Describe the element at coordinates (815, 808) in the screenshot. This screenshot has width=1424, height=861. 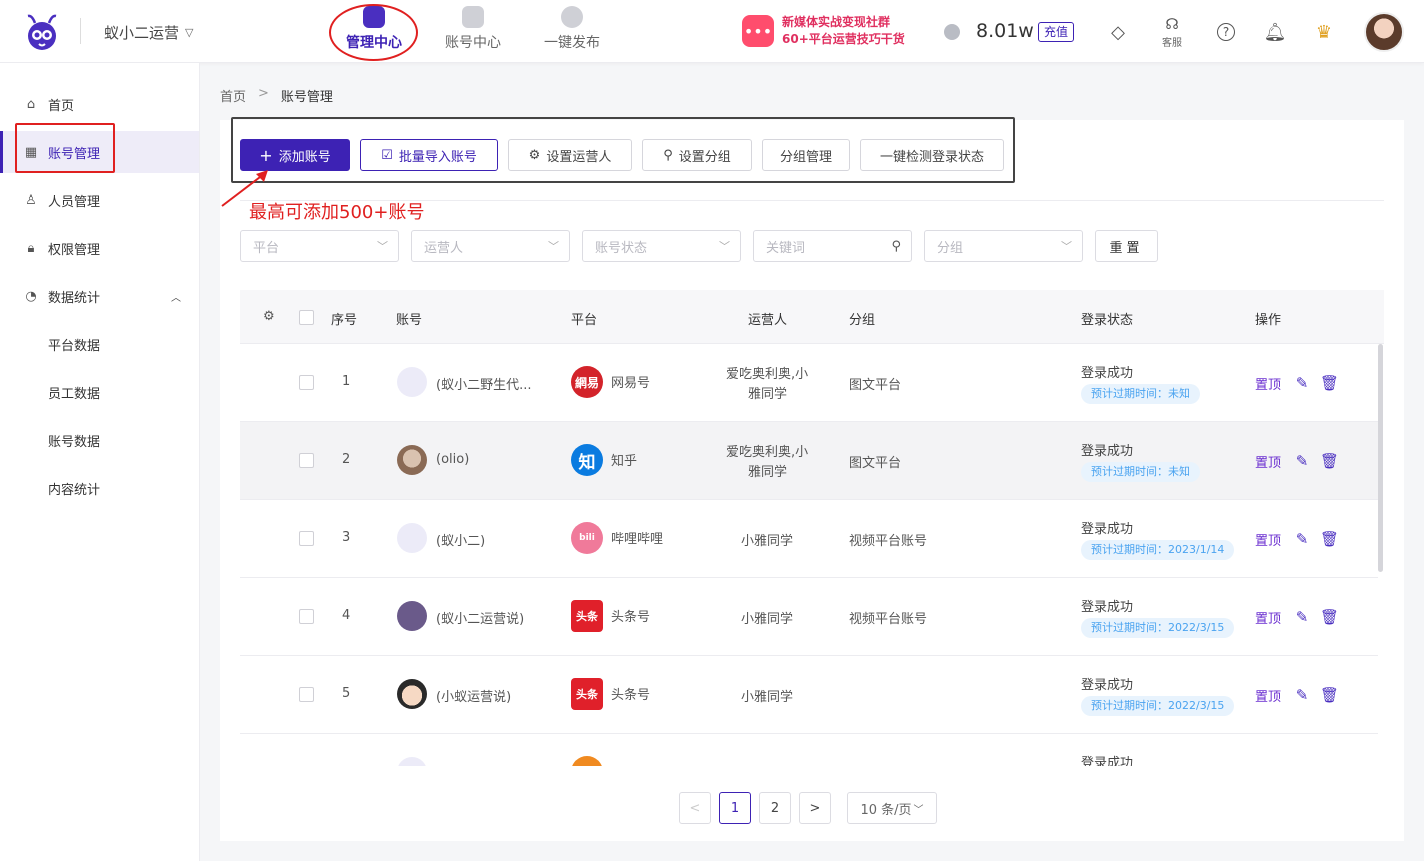
I see `next-page-button: >` at that location.